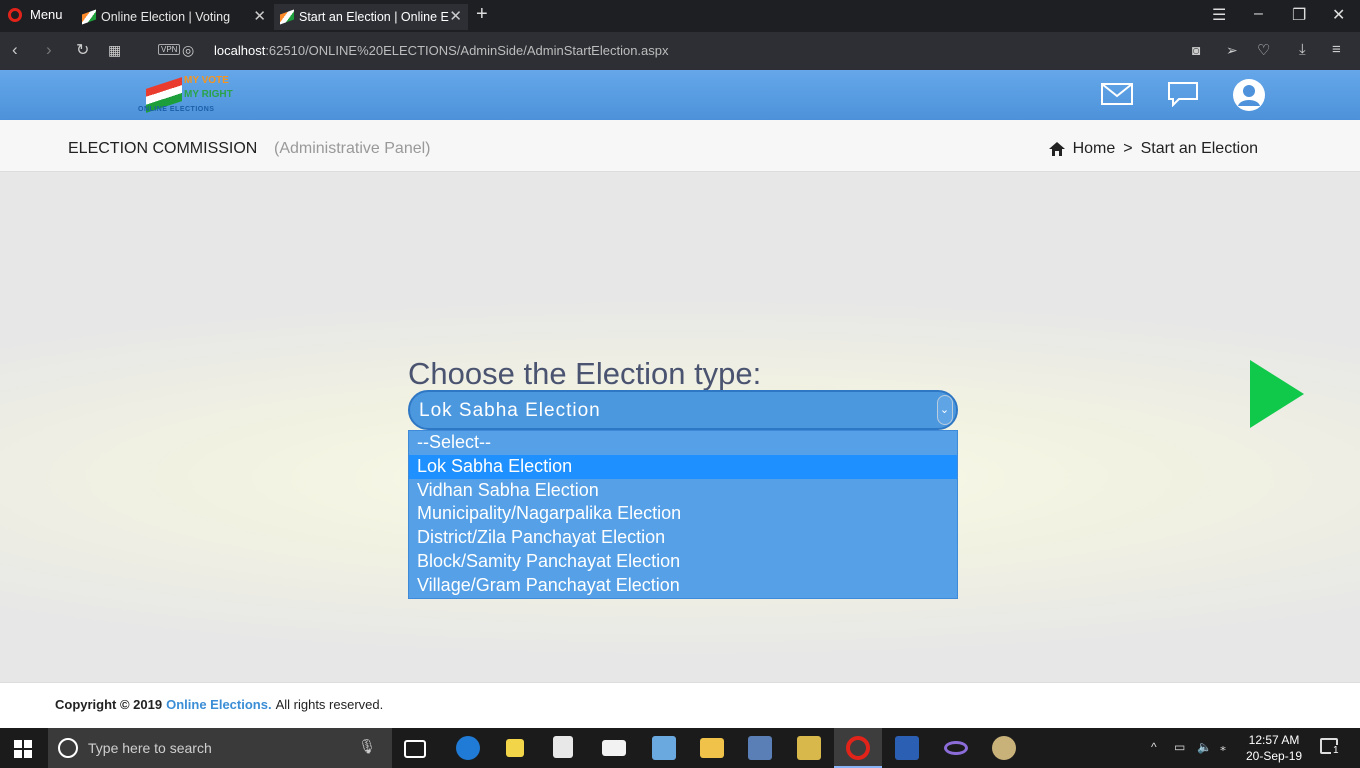 The height and width of the screenshot is (768, 1360). I want to click on rights-text: All rights reserved., so click(329, 704).